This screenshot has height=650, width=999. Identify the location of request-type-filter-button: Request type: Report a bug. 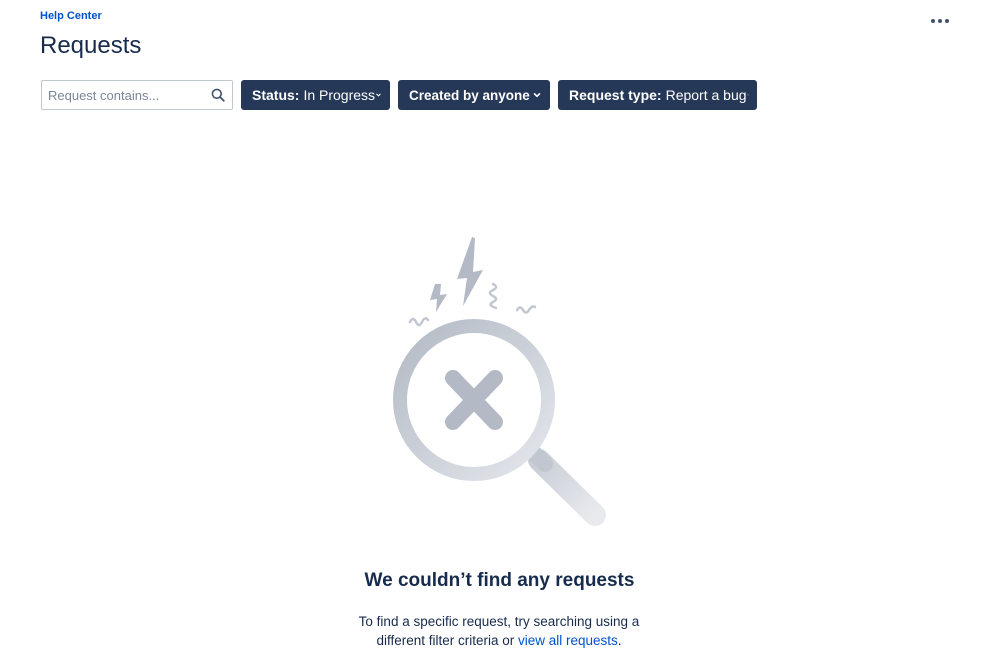
(657, 95).